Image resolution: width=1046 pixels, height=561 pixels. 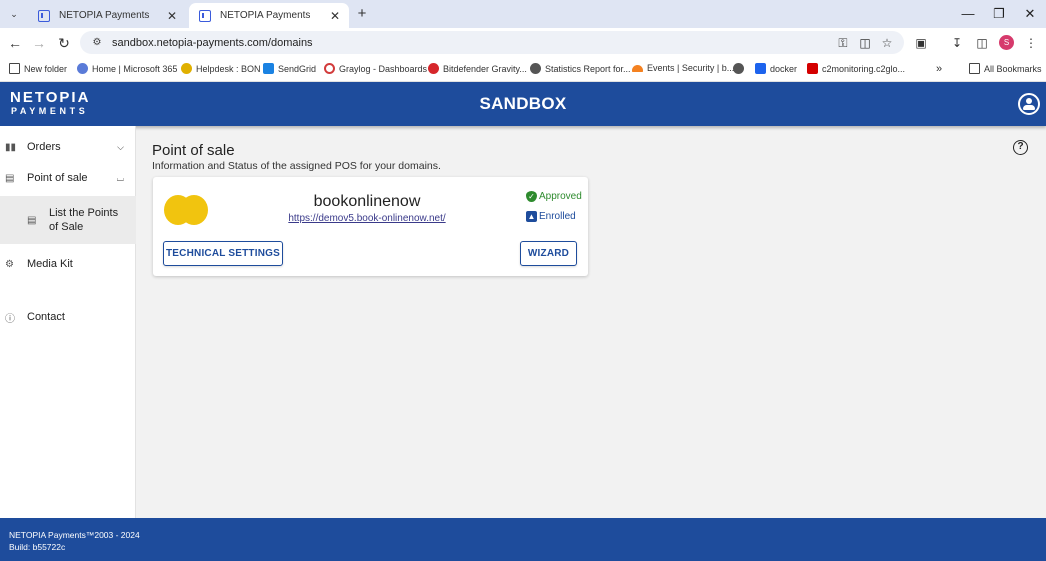 I want to click on address-bar: ⚙ sandbox.netopia-payments.com/domains, so click(x=492, y=42).